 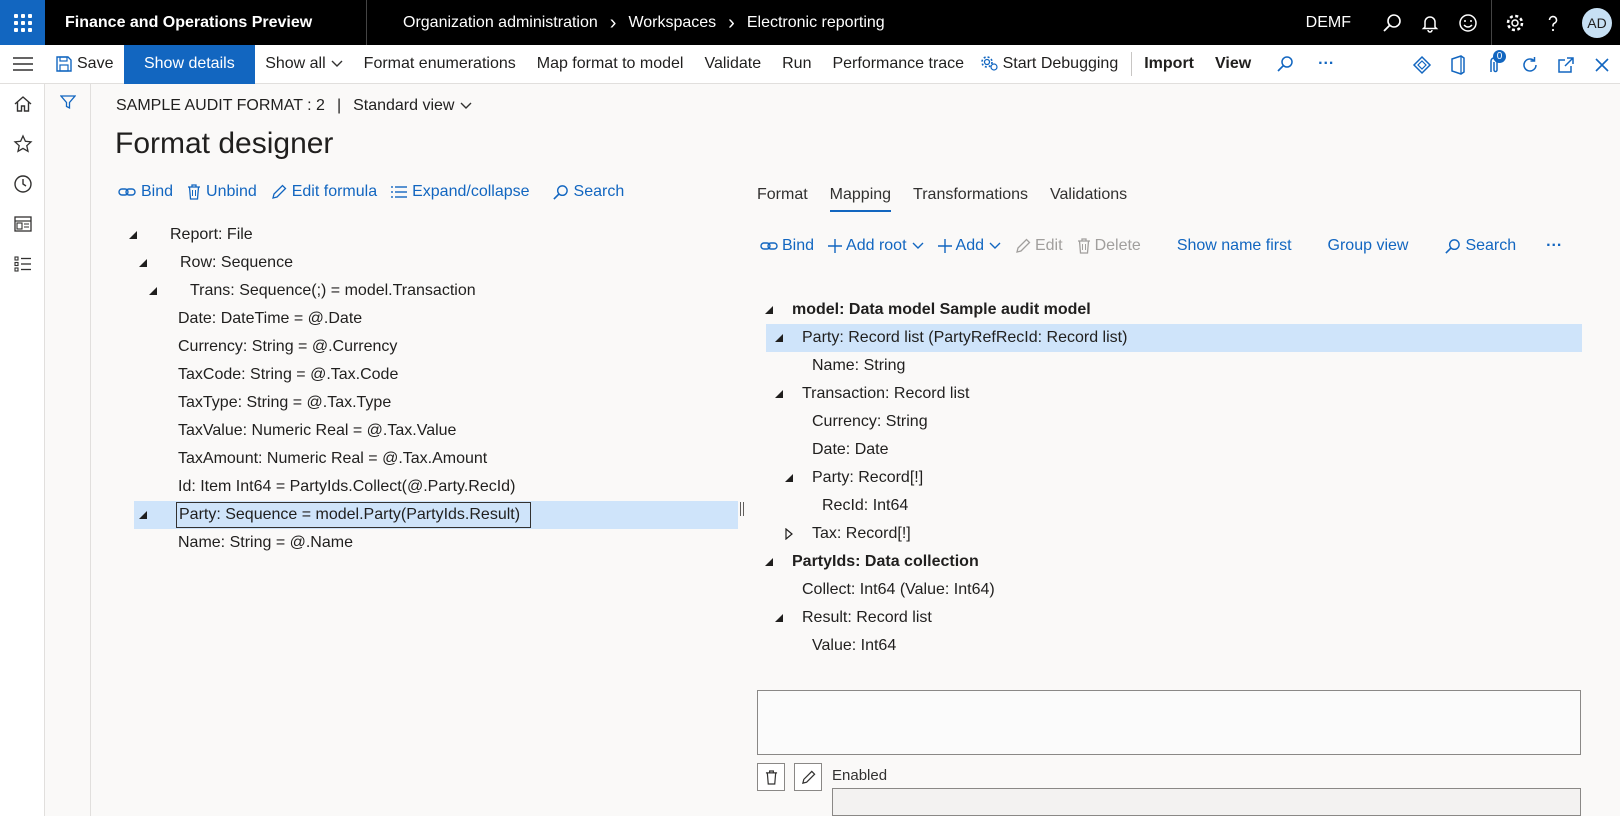 What do you see at coordinates (789, 534) in the screenshot?
I see `collapsed-triangle-icon` at bounding box center [789, 534].